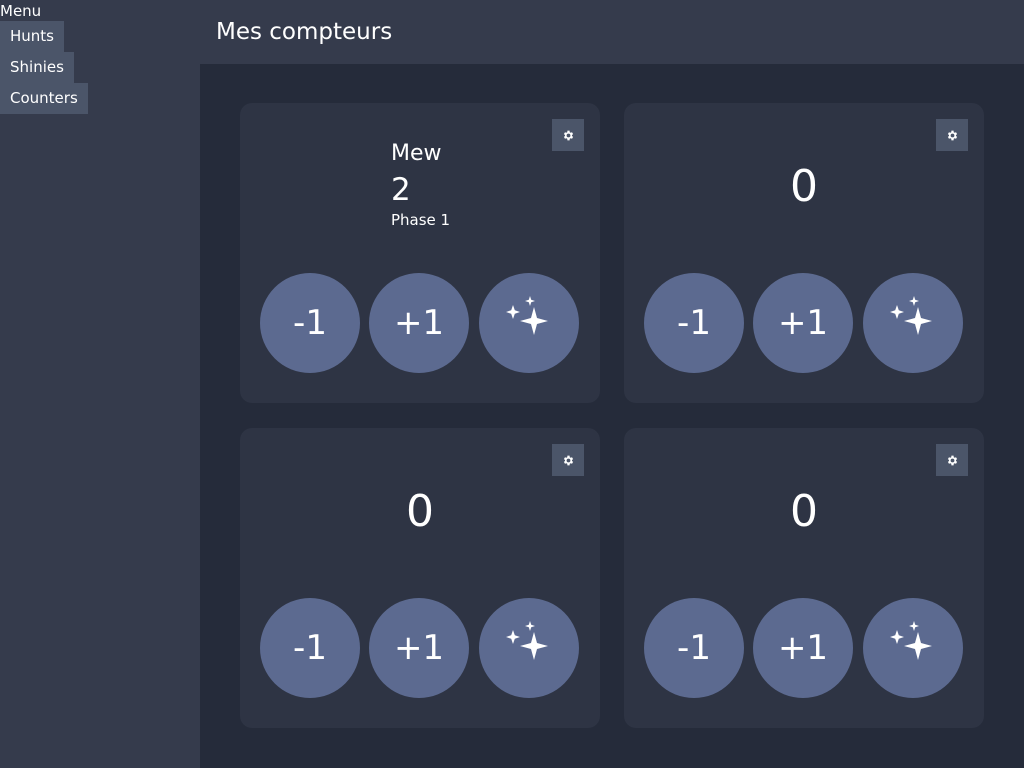  What do you see at coordinates (21, 11) in the screenshot?
I see `menu-label: Menu` at bounding box center [21, 11].